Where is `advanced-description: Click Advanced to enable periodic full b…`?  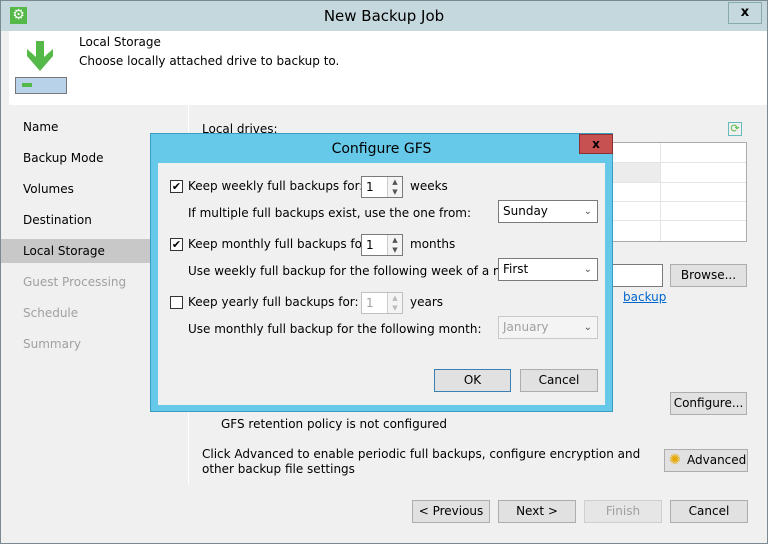 advanced-description: Click Advanced to enable periodic full b… is located at coordinates (421, 461).